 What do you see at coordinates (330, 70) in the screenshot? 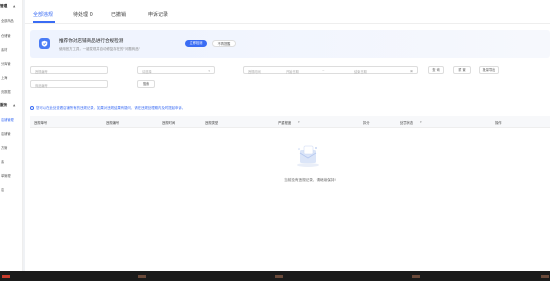
I see `date-range-picker: 违规时间 开始日期 ~ 结束日期 ▣` at bounding box center [330, 70].